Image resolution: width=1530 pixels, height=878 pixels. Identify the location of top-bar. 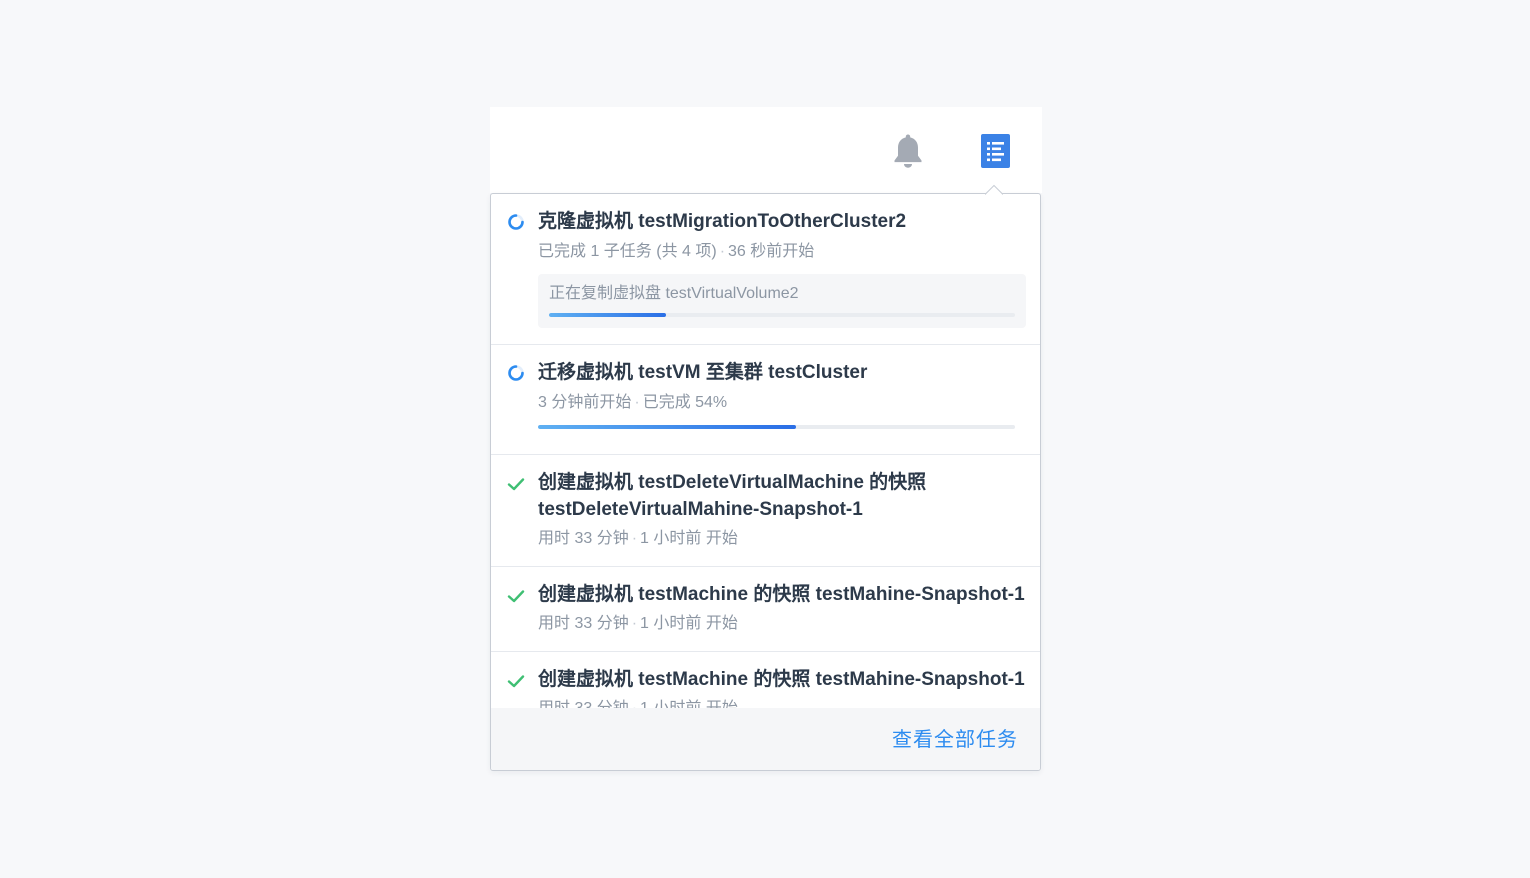
(766, 150).